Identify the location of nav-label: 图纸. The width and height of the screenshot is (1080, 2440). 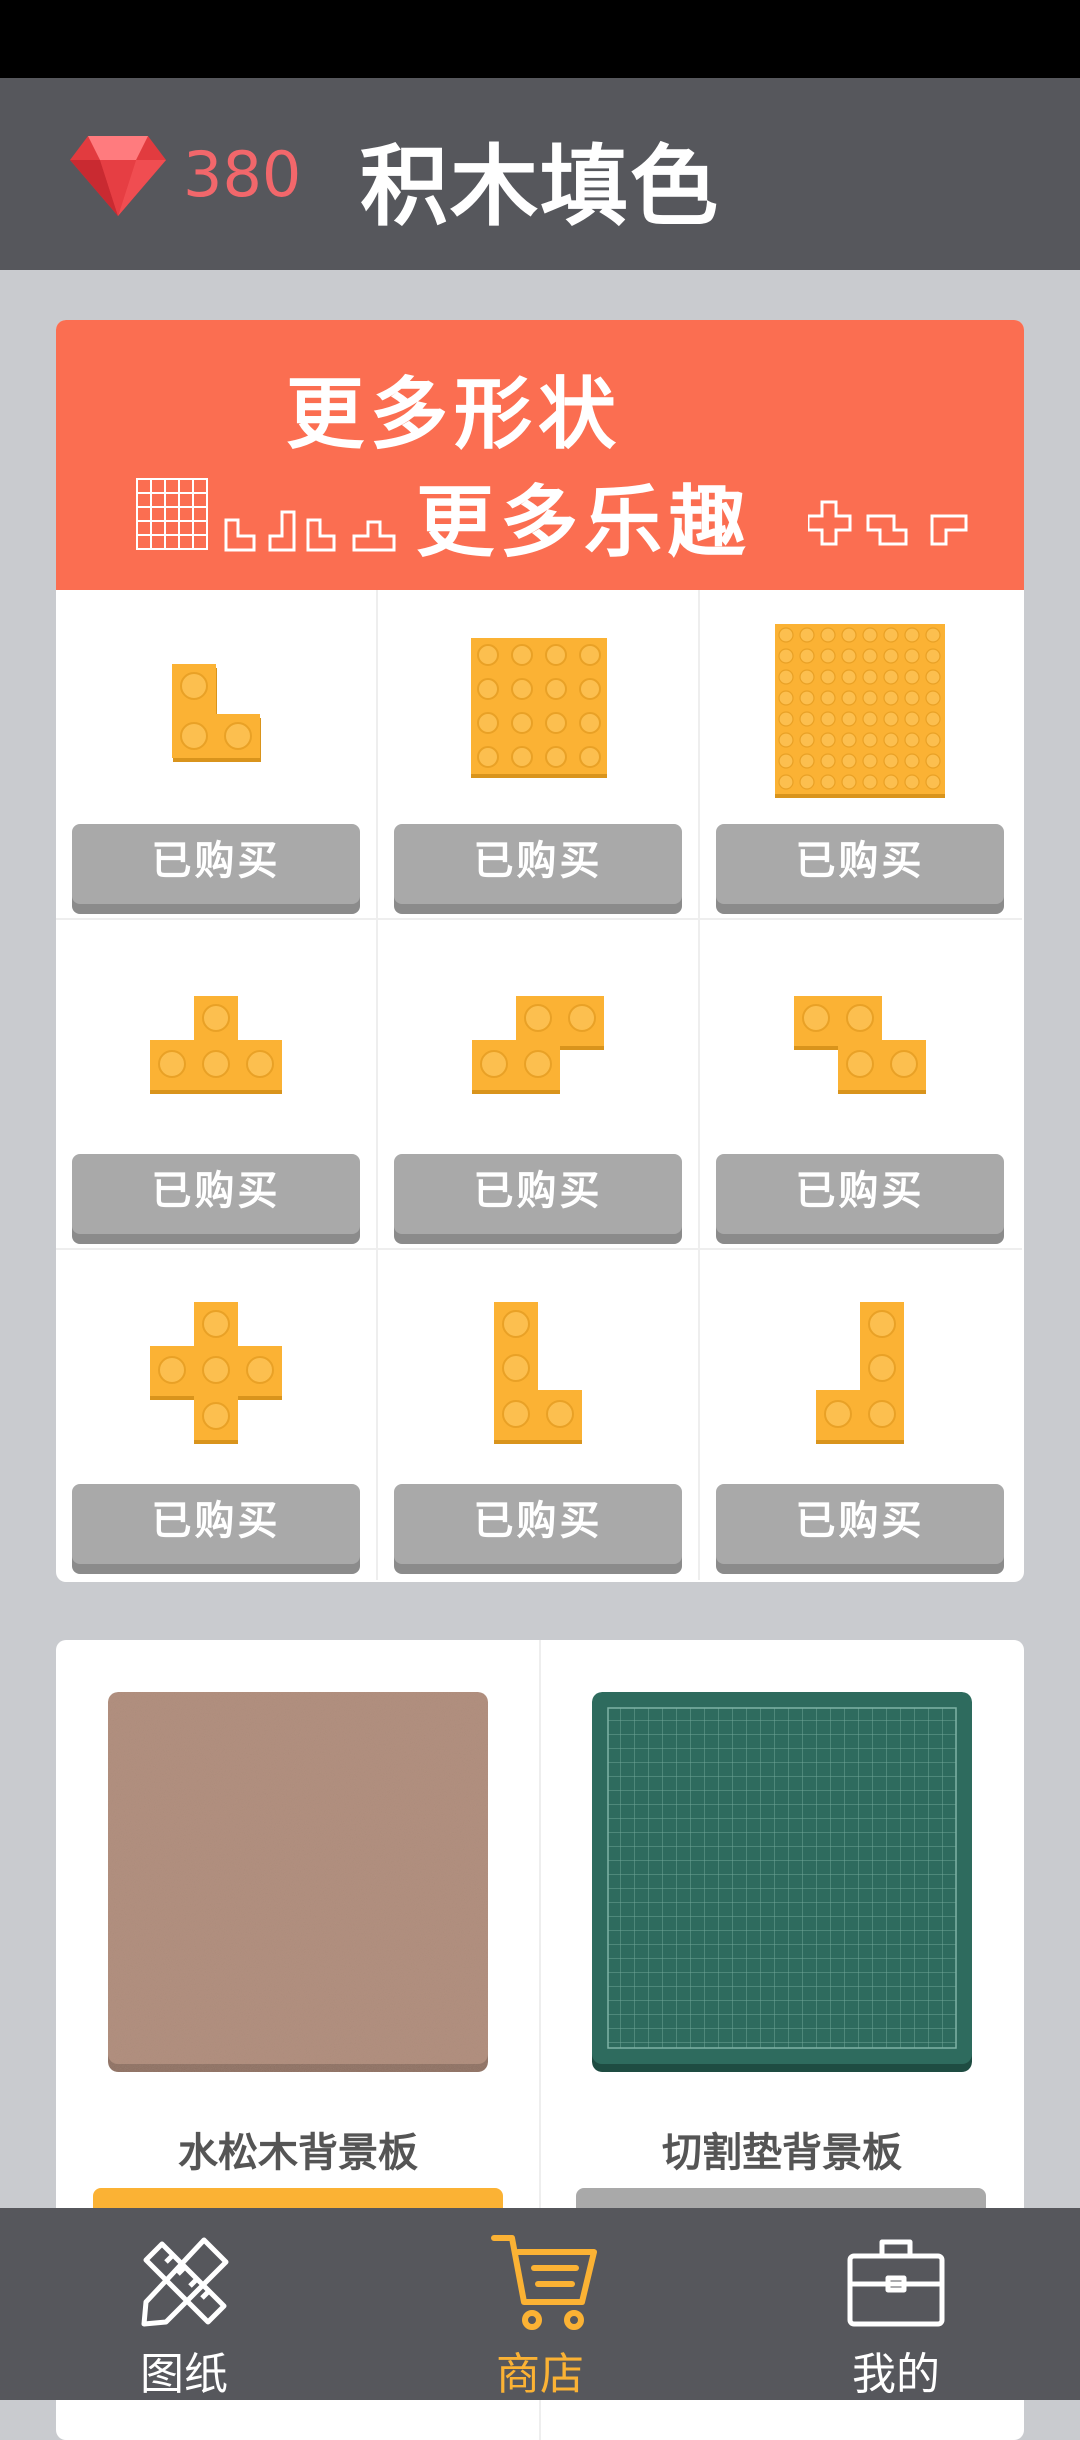
(184, 2374).